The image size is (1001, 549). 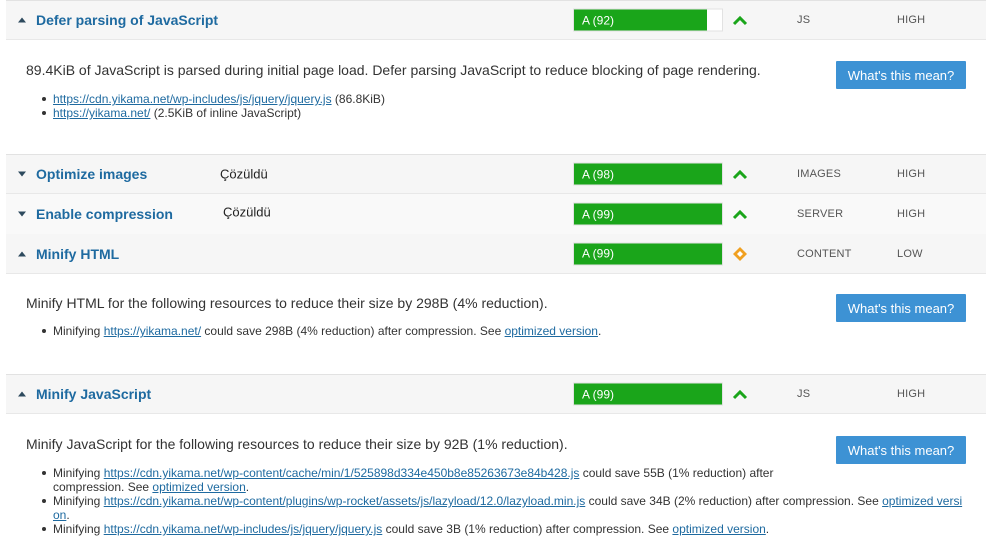 What do you see at coordinates (104, 214) in the screenshot?
I see `recommendation-title: Enable compression` at bounding box center [104, 214].